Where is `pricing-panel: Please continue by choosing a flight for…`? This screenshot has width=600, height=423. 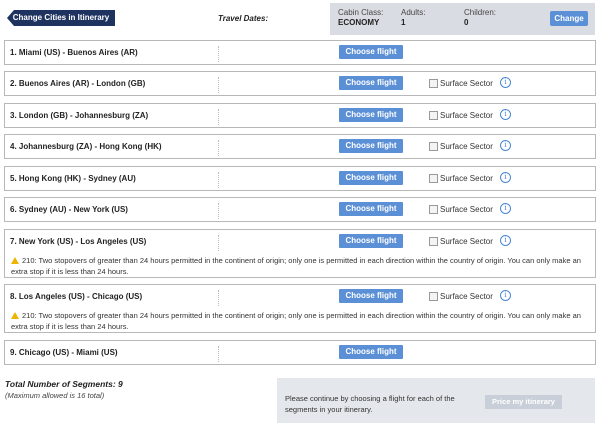
pricing-panel: Please continue by choosing a flight for… is located at coordinates (436, 400).